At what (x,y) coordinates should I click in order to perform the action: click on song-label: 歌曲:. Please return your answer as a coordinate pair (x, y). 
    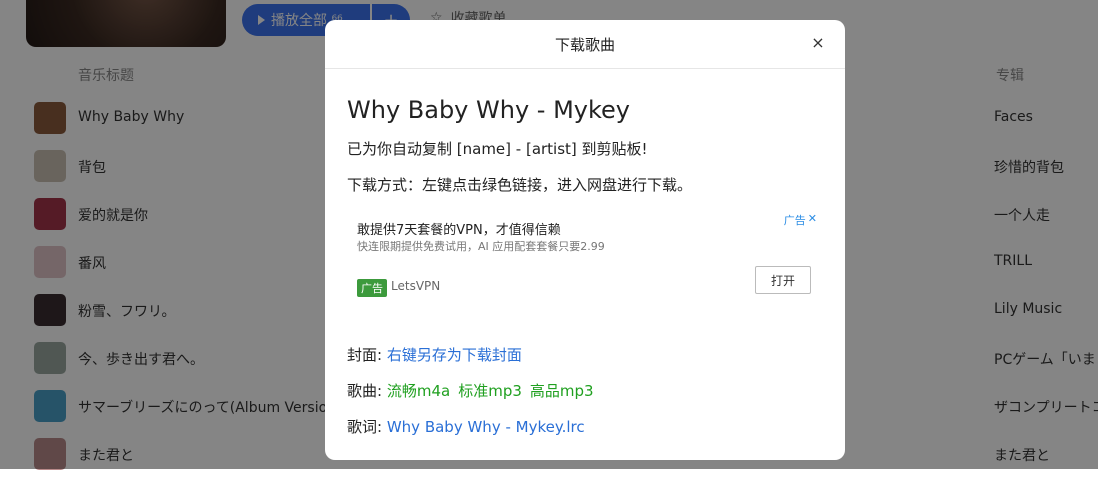
    Looking at the image, I should click on (365, 391).